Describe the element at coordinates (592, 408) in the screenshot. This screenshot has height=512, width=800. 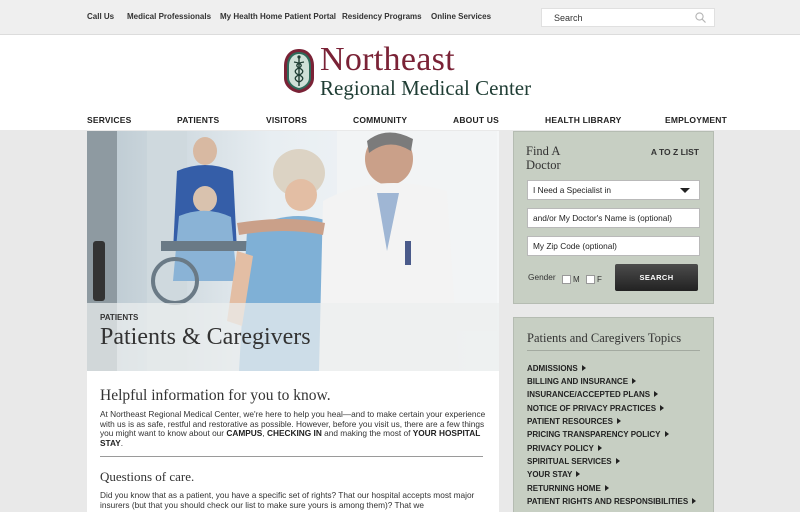
I see `topic-label: NOTICE OF PRIVACY PRACTICES` at that location.